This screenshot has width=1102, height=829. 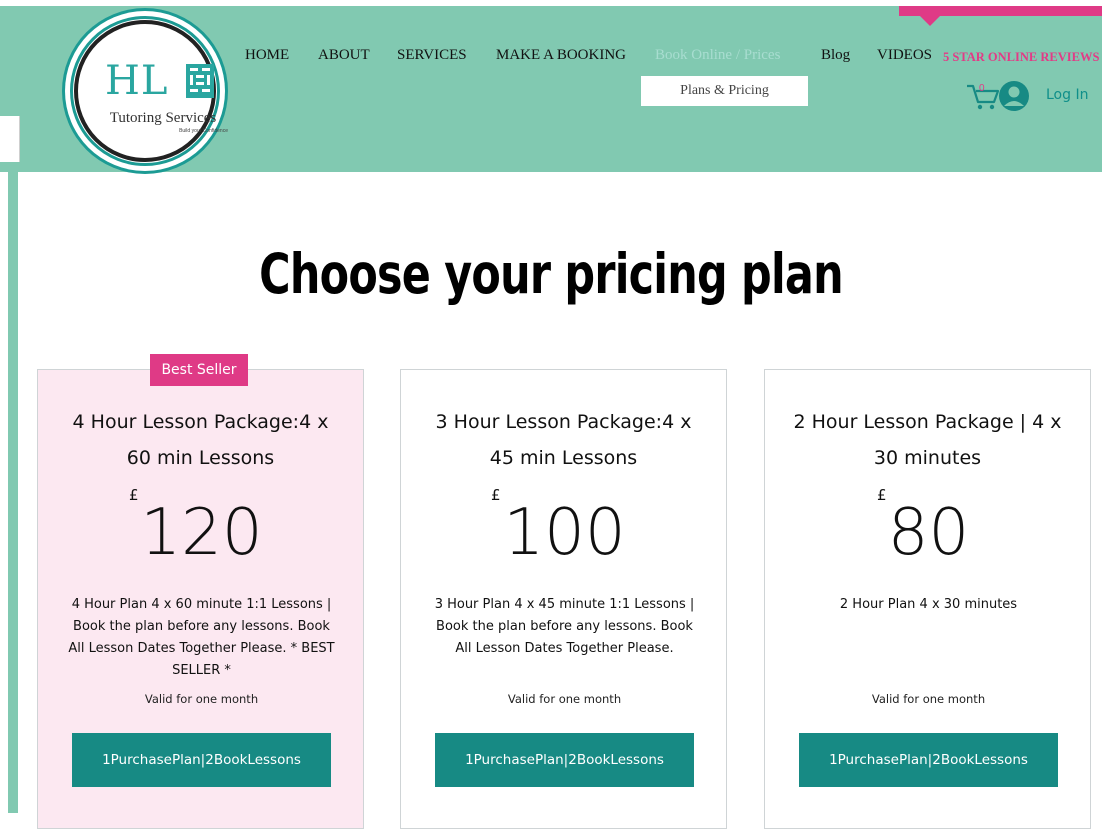 I want to click on nav-videos: VIDEOS, so click(x=904, y=55).